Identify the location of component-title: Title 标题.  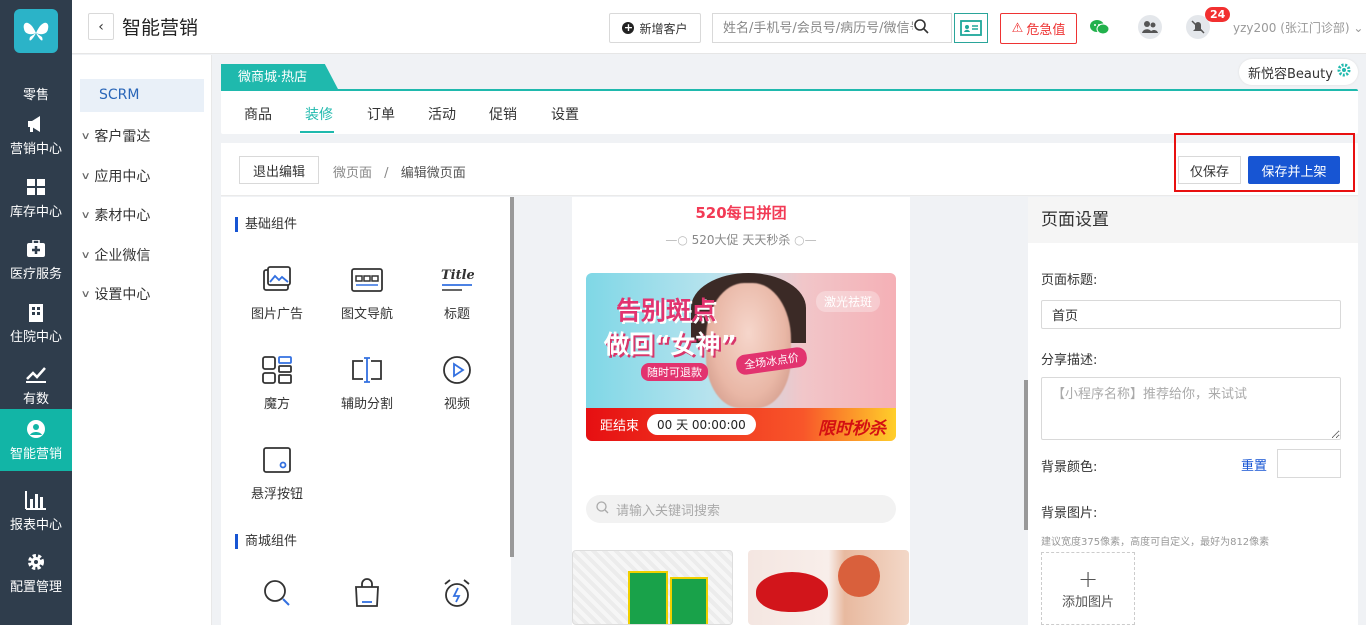
(457, 292).